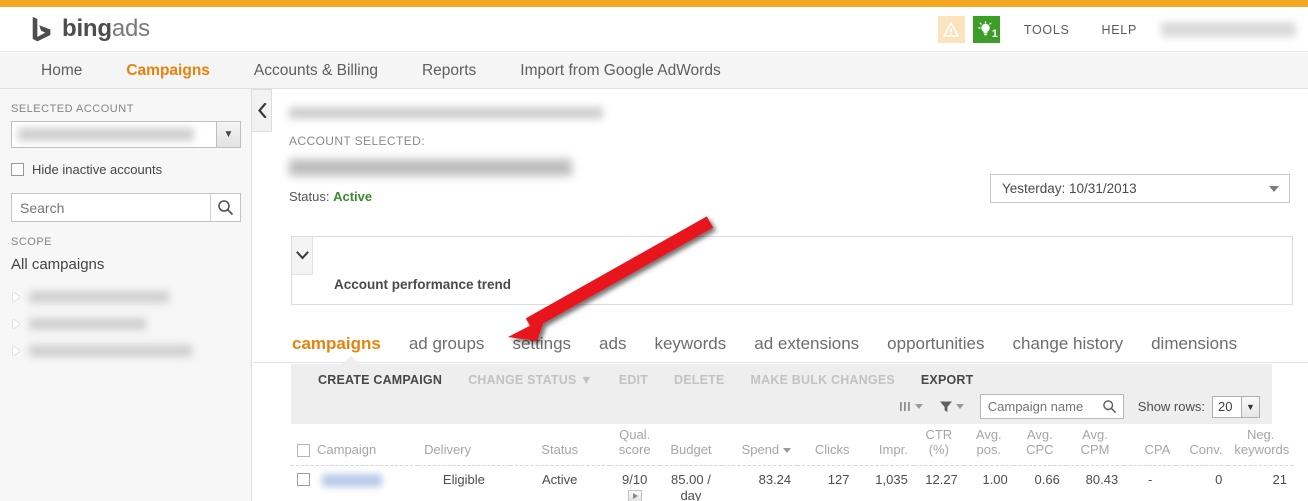 The image size is (1308, 501). What do you see at coordinates (986, 29) in the screenshot?
I see `lightbulb-icon: 1` at bounding box center [986, 29].